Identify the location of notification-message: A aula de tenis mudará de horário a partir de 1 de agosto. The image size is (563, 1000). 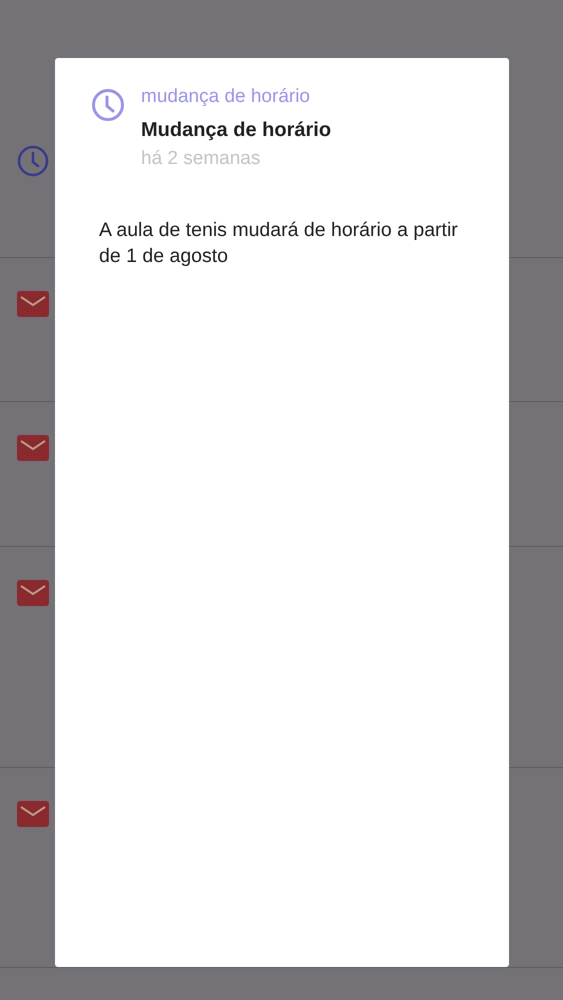
(279, 243).